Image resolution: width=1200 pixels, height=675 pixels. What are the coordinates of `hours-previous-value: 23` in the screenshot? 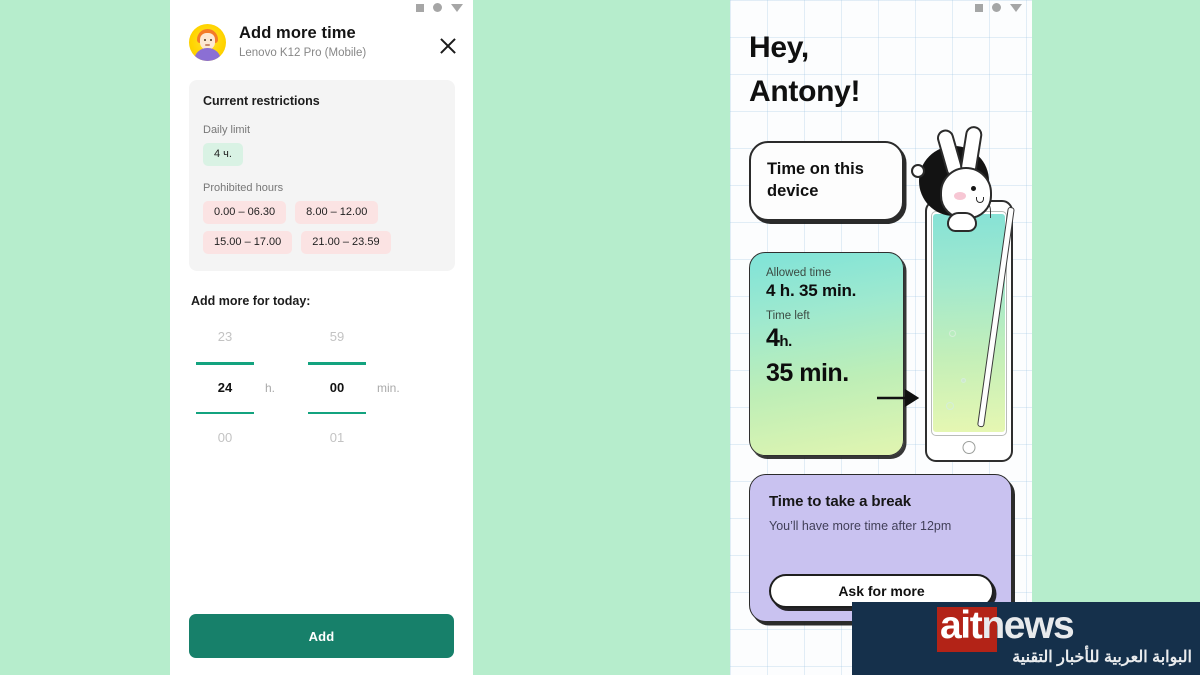 It's located at (225, 337).